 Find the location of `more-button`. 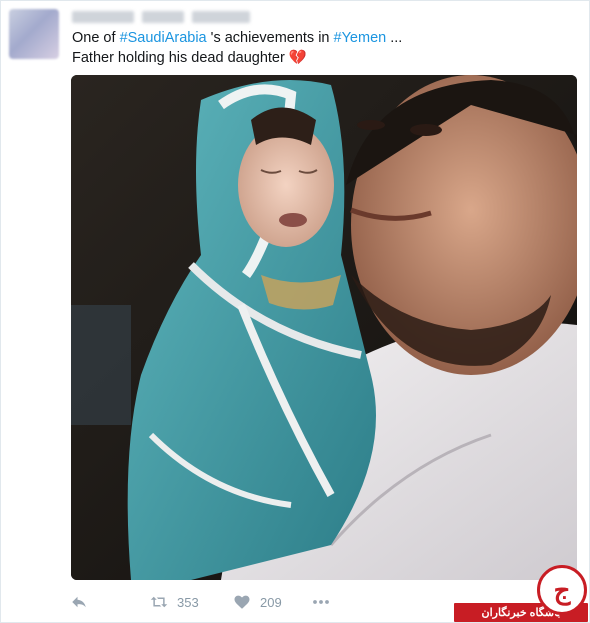

more-button is located at coordinates (321, 602).